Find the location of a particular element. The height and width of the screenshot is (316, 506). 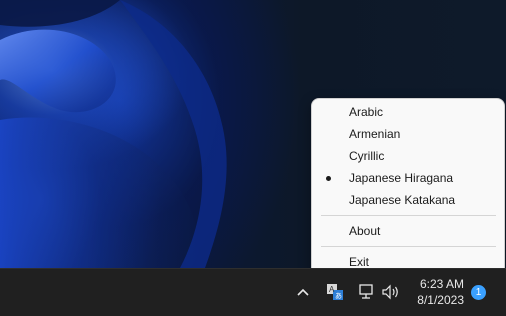

menu-item-label: Japanese Hiragana is located at coordinates (401, 178).